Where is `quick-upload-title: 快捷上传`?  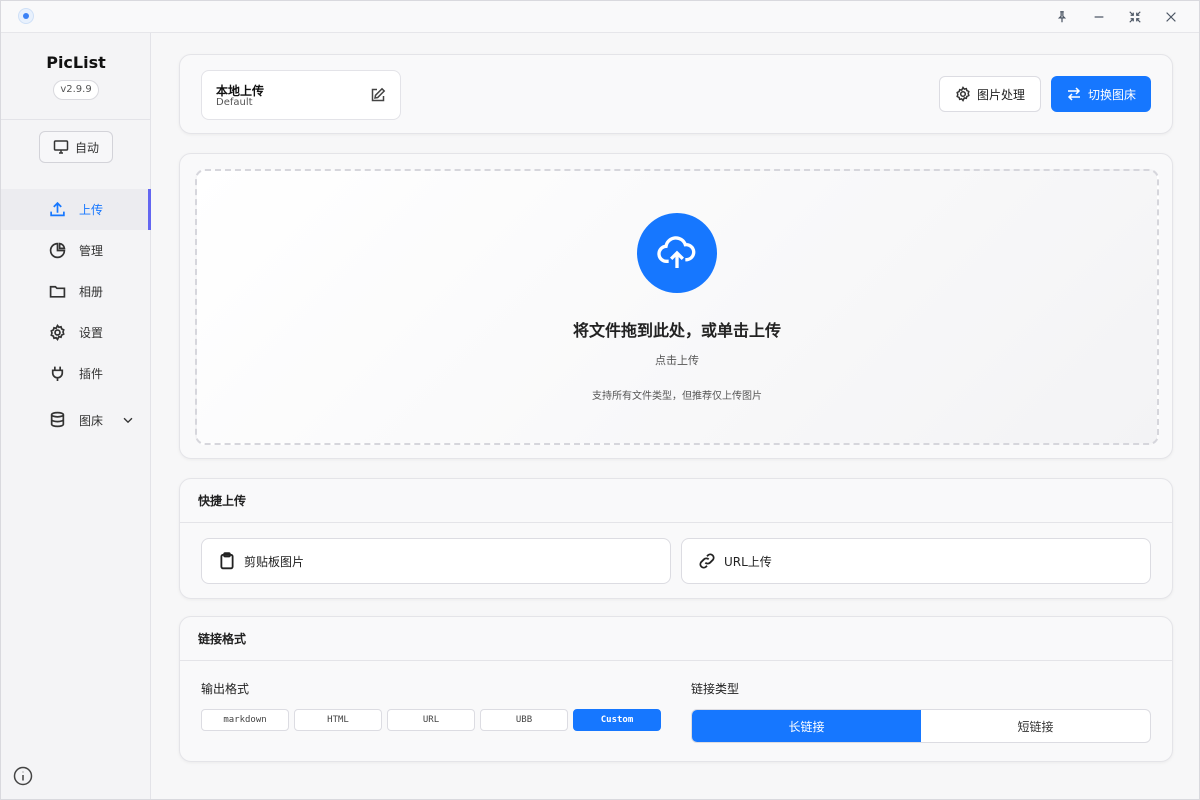
quick-upload-title: 快捷上传 is located at coordinates (222, 501).